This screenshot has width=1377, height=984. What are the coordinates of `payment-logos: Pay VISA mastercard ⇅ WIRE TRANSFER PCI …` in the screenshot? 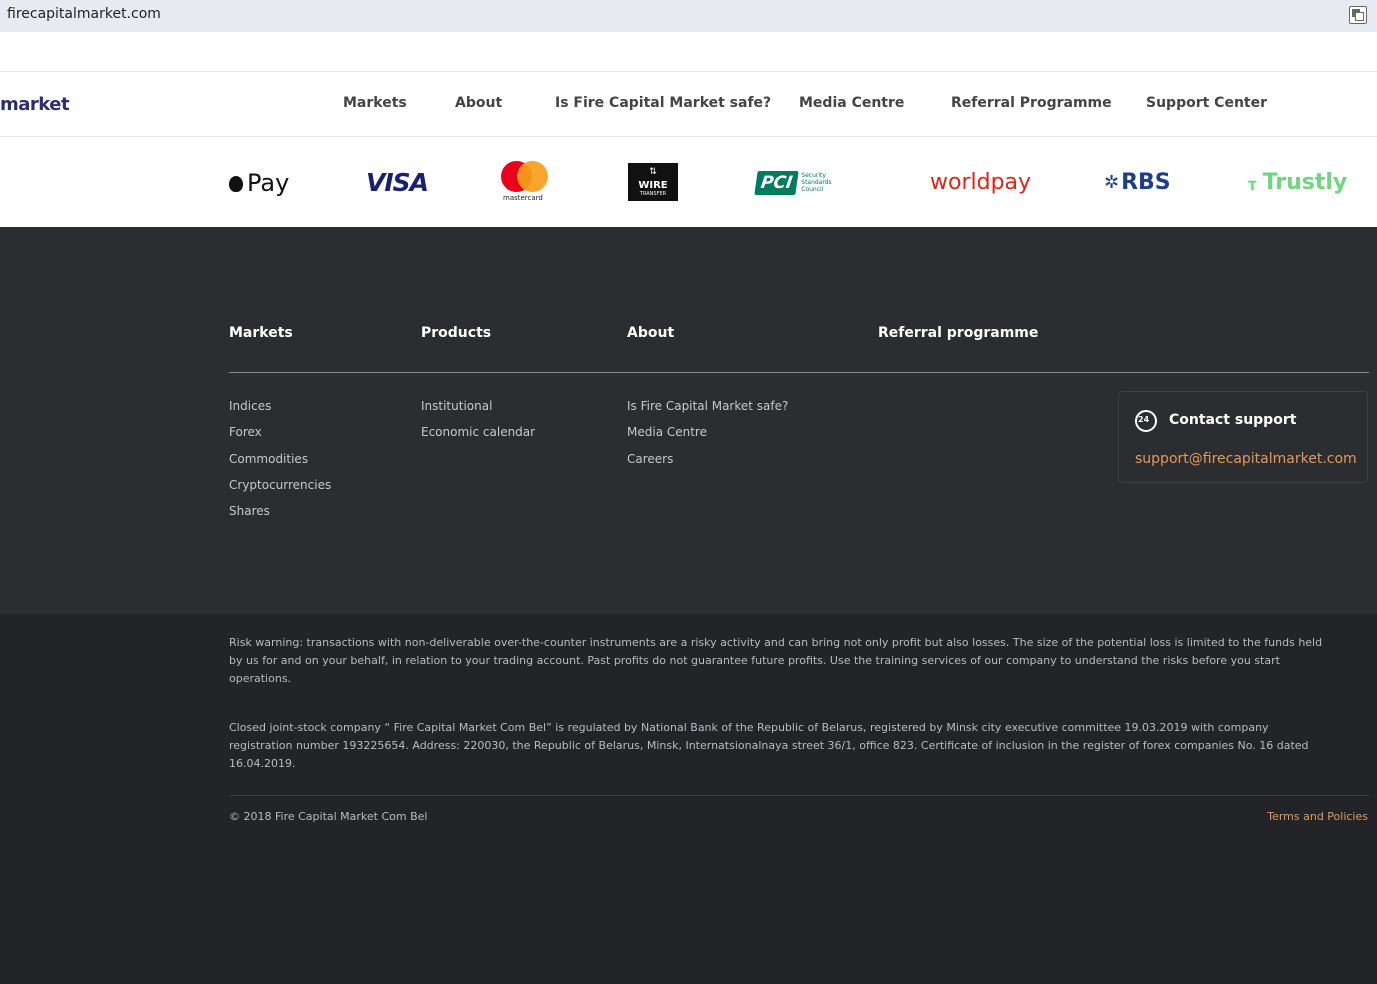 It's located at (688, 182).